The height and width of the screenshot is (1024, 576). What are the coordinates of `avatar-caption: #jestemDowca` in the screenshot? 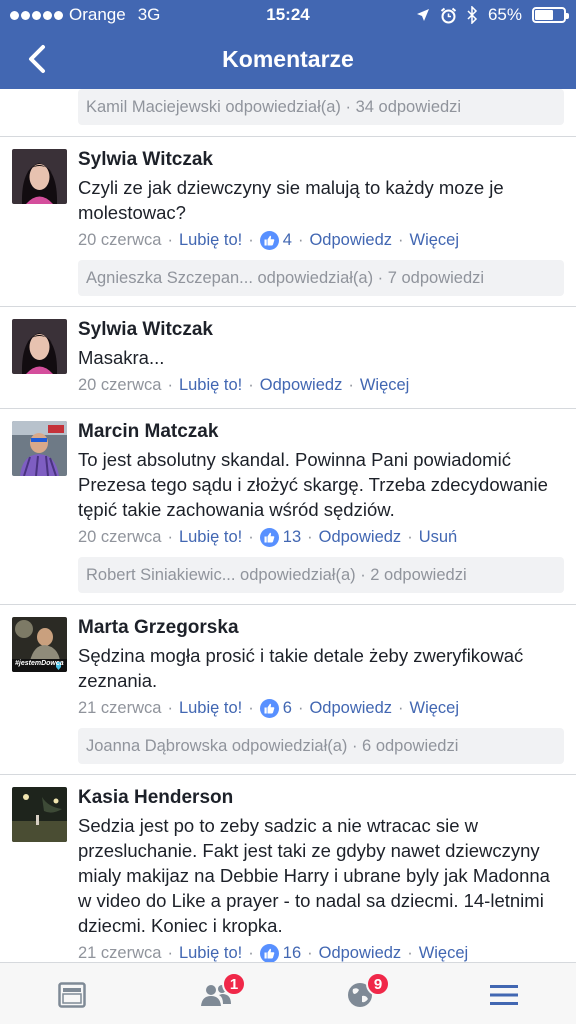 It's located at (39, 663).